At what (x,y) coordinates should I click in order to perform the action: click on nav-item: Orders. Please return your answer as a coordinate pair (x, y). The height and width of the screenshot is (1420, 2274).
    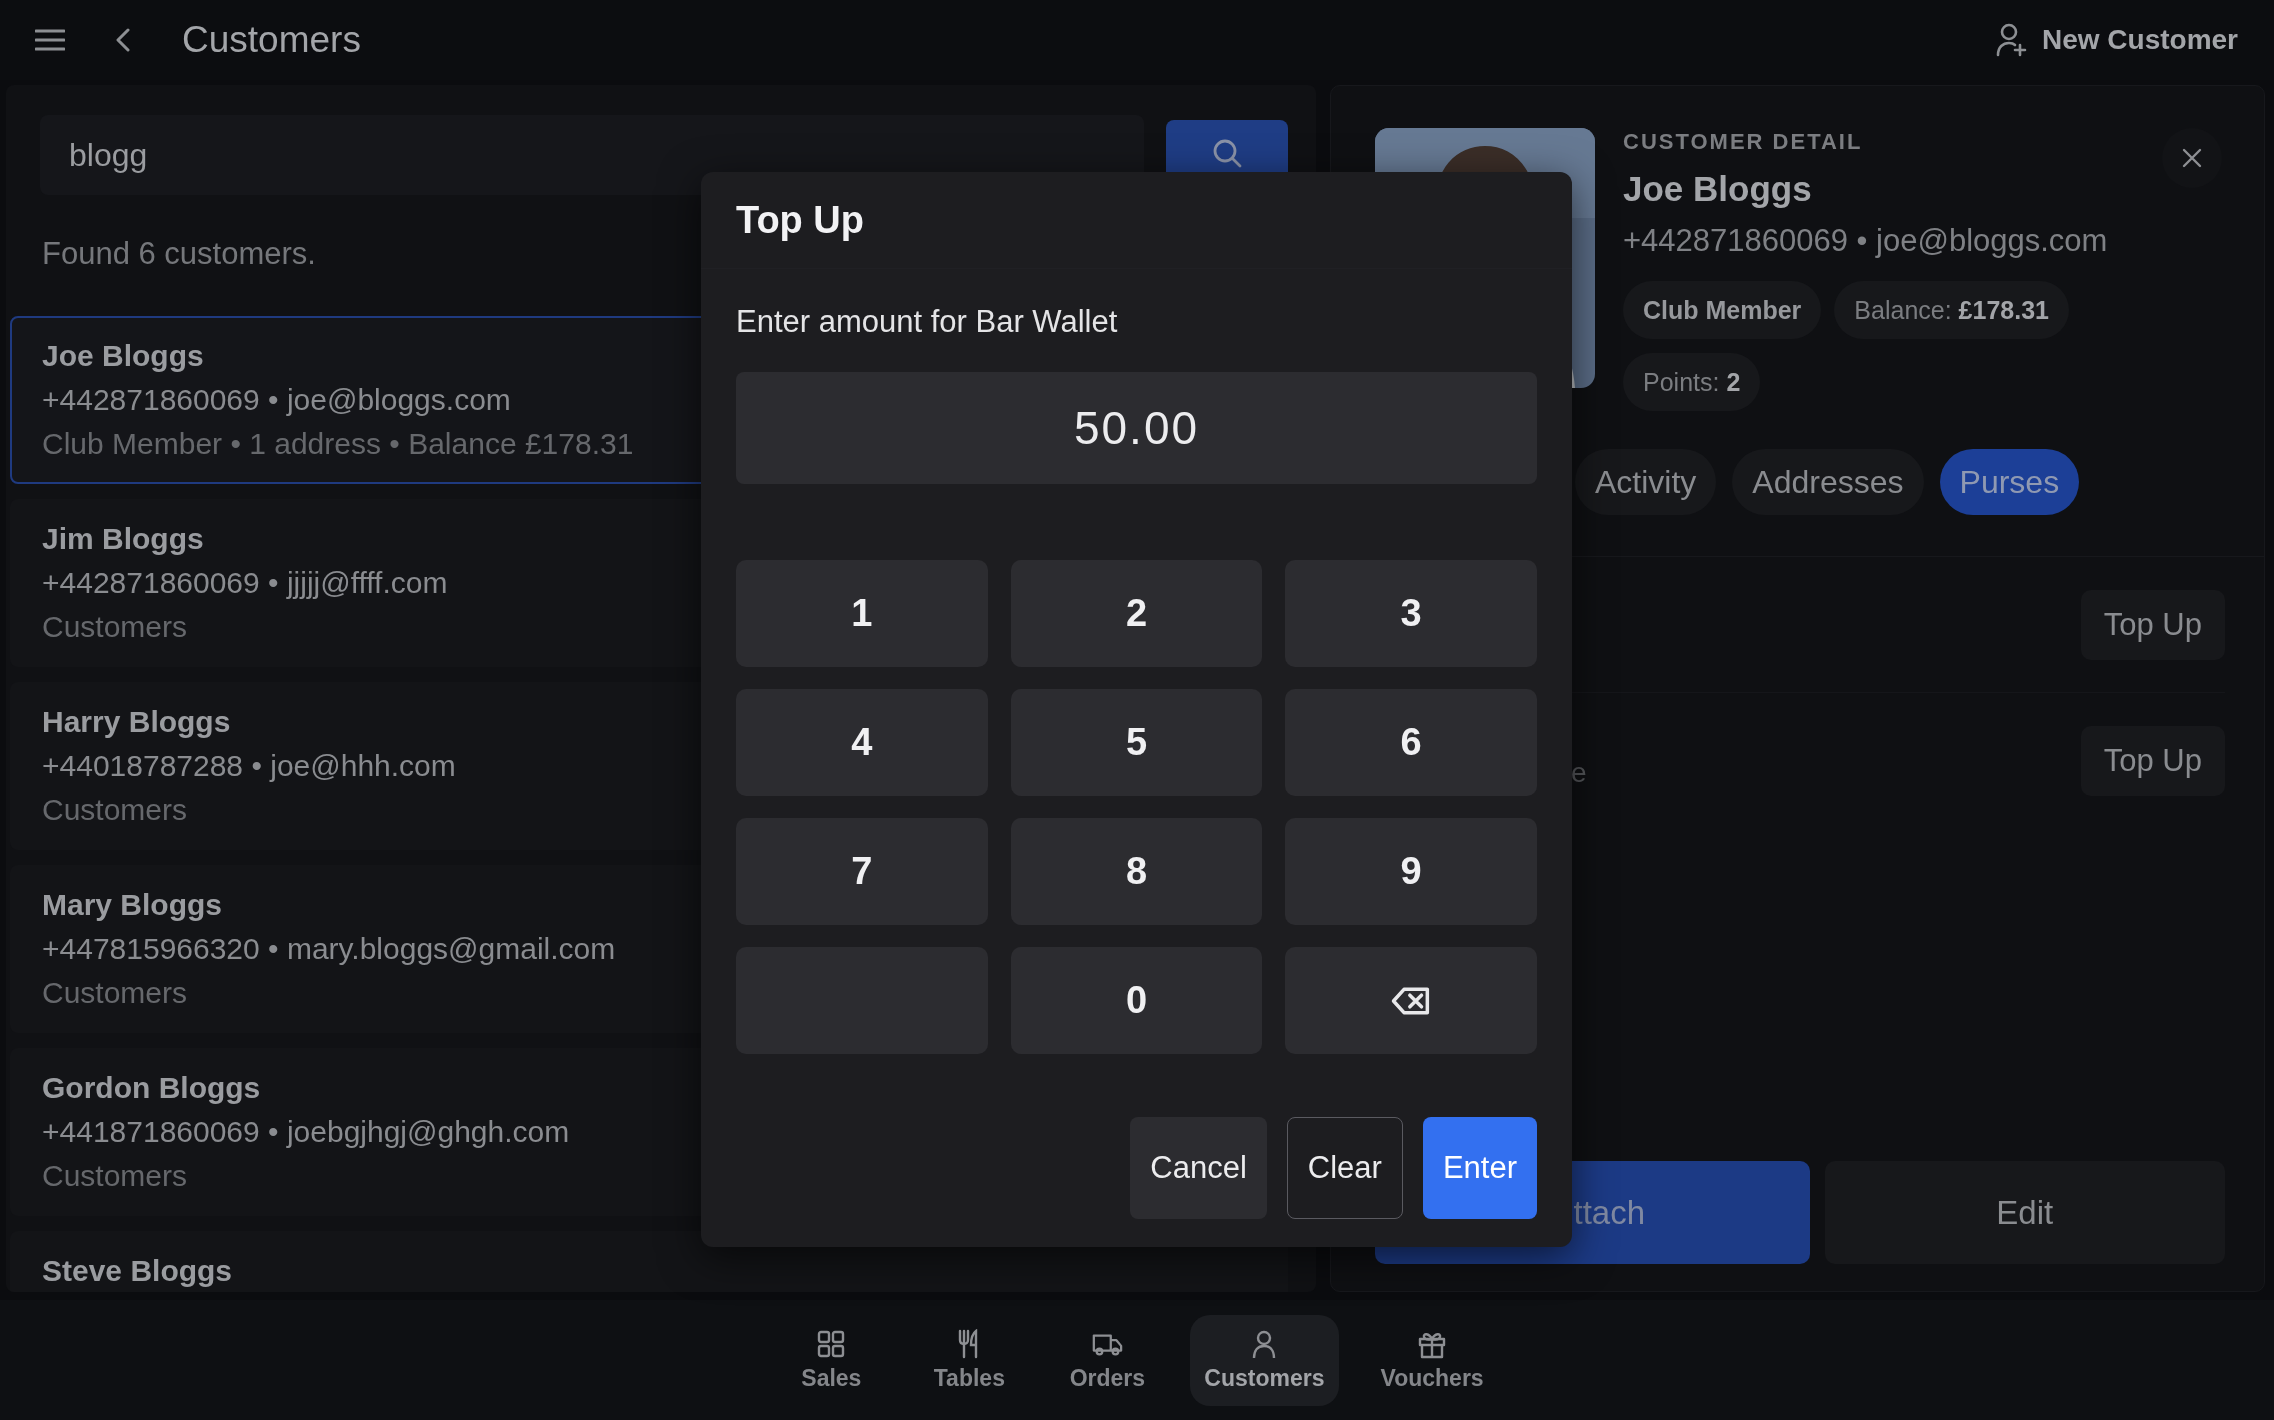
    Looking at the image, I should click on (1107, 1360).